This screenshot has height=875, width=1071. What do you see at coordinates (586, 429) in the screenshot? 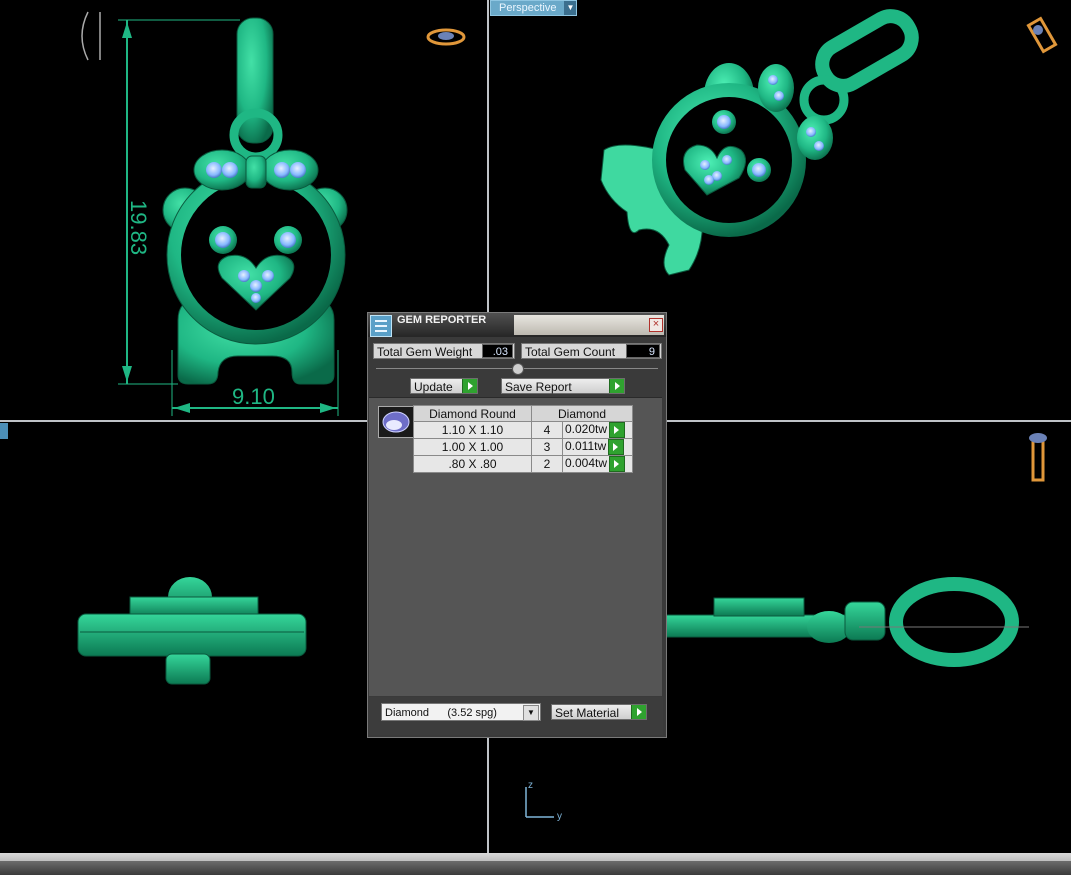
I see `gem-weight: 0.020tw` at bounding box center [586, 429].